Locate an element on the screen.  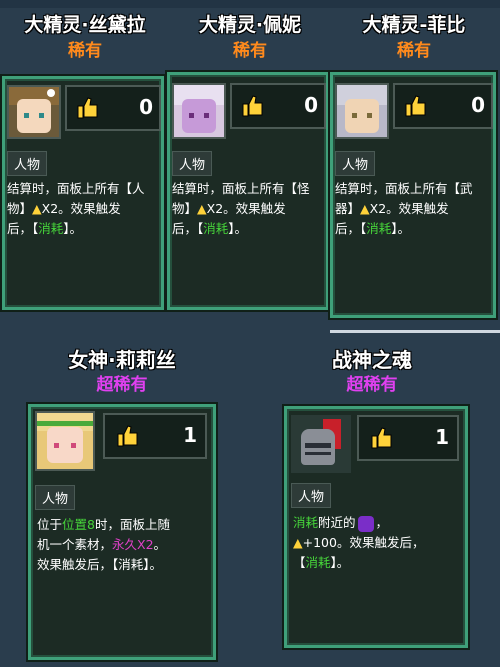
card-body: 1 人物 位于位置8时，面板上随 机一个素材，永久X2。 效果触发后，【消耗】。 is located at coordinates (122, 532).